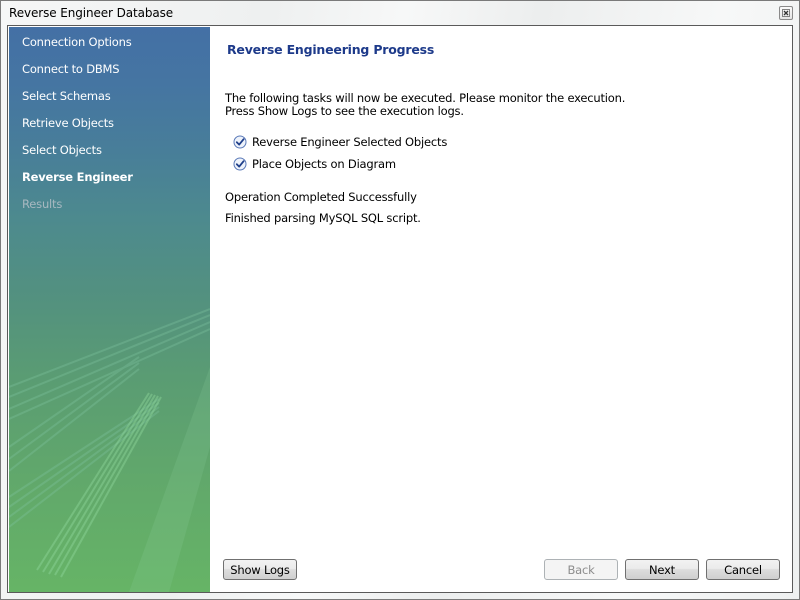 The width and height of the screenshot is (800, 600). I want to click on page-title: Reverse Engineering Progress, so click(331, 49).